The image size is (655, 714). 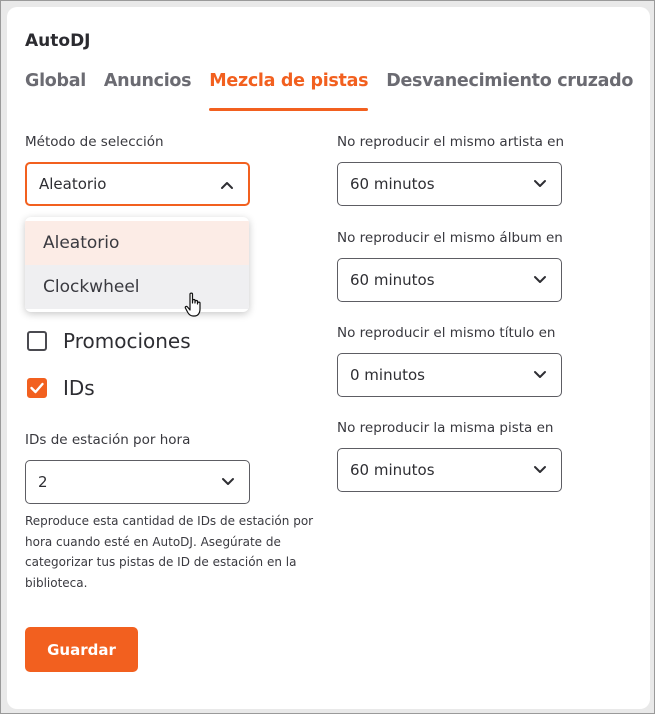 What do you see at coordinates (58, 41) in the screenshot?
I see `page-title: AutoDJ` at bounding box center [58, 41].